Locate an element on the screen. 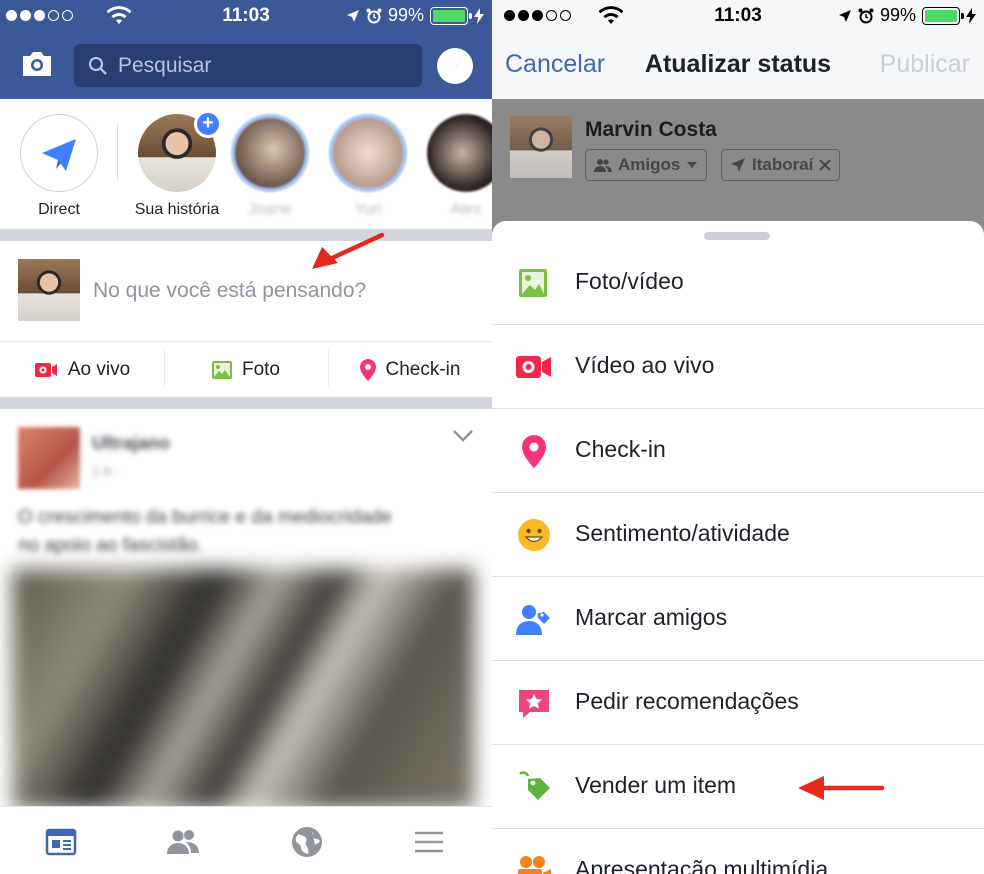 This screenshot has width=984, height=874. camera-icon is located at coordinates (37, 64).